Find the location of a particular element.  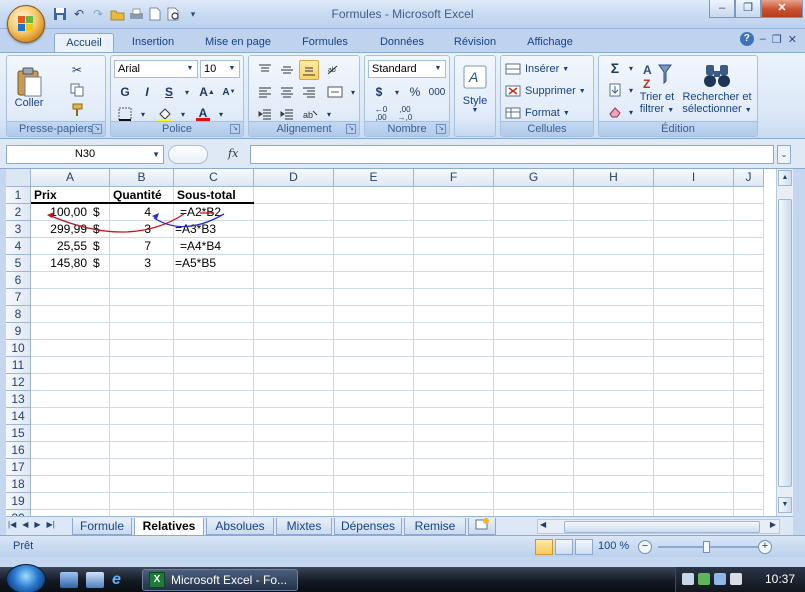

align-bottom-icon is located at coordinates (309, 70).